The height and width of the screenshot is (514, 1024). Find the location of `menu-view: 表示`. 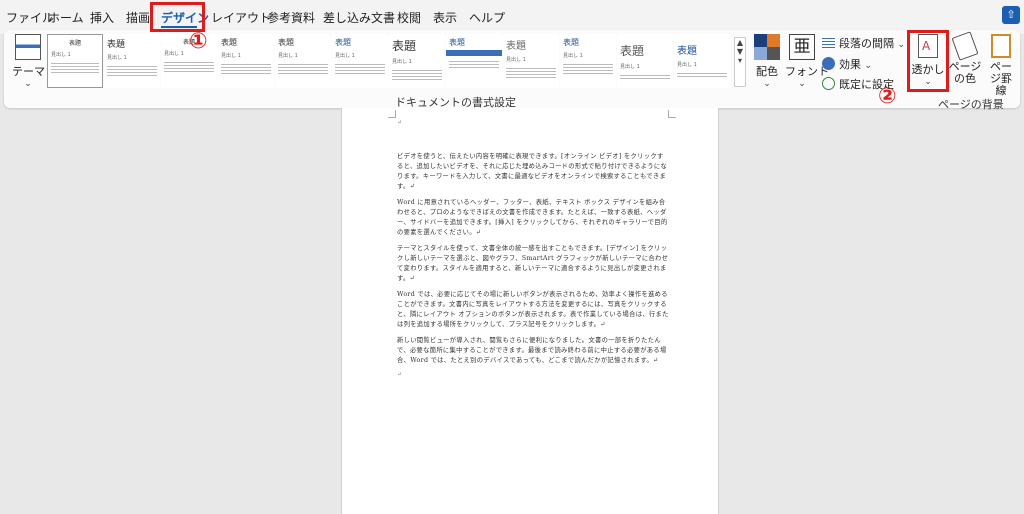

menu-view: 表示 is located at coordinates (445, 17).